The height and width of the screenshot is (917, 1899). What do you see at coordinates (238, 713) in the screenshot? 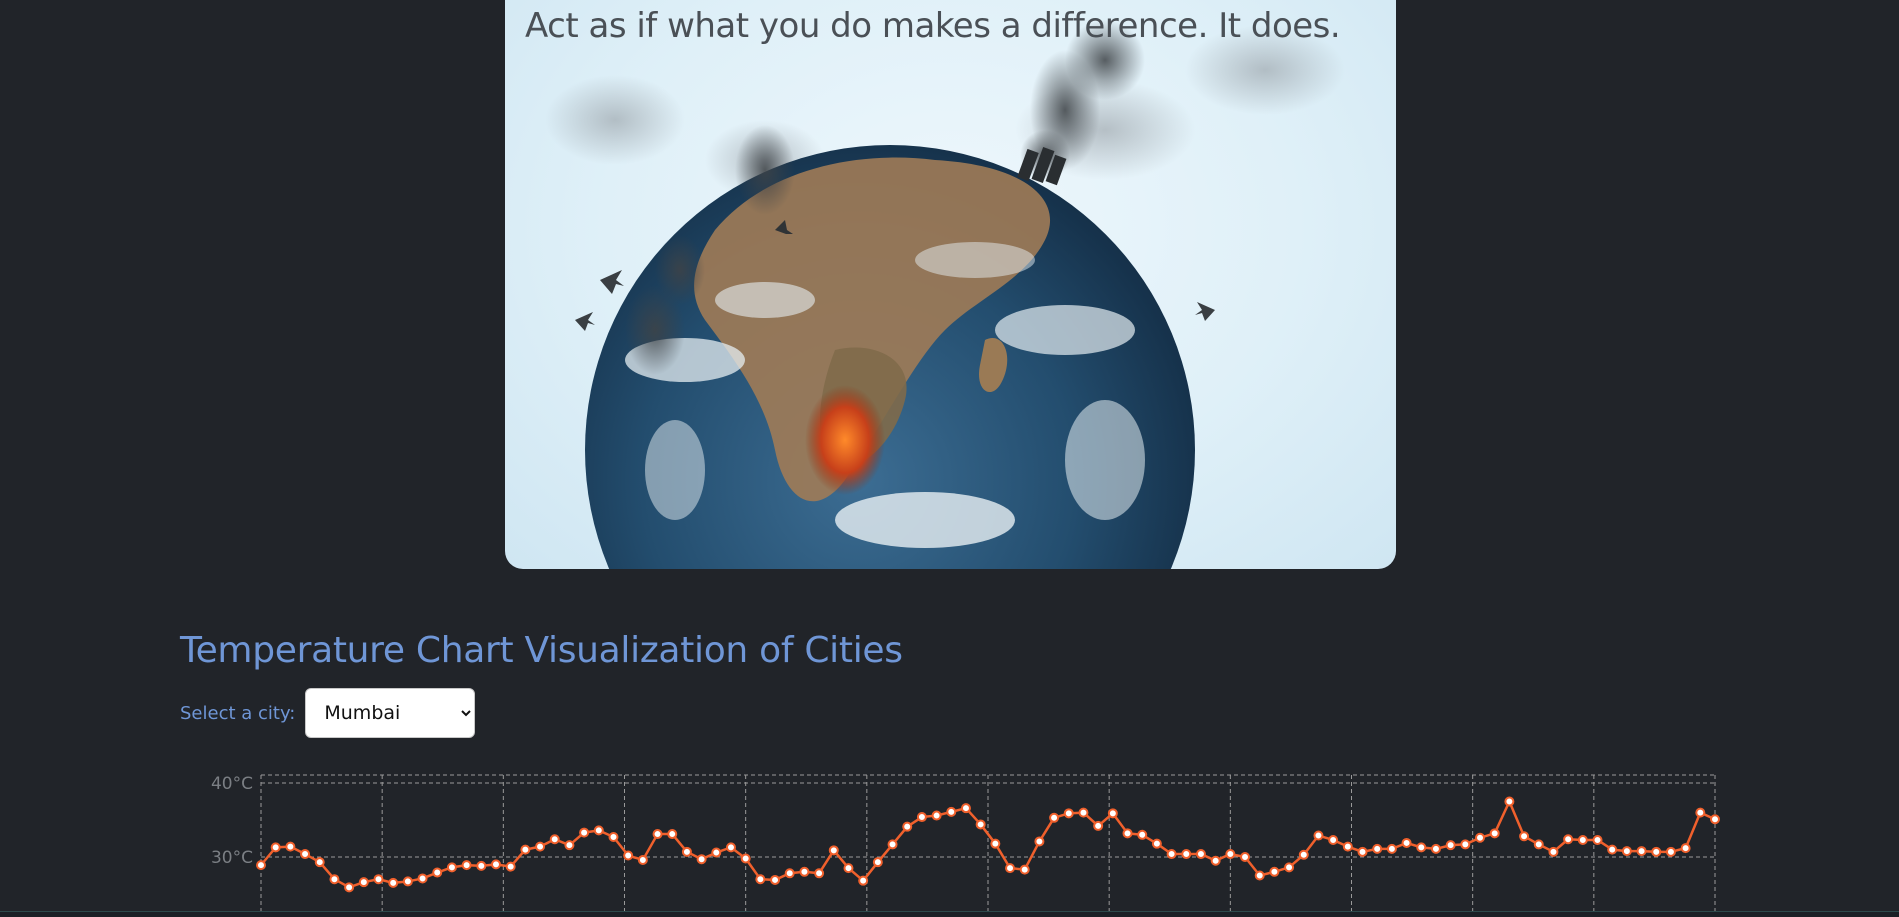
I see `city-select-label: Select a city:` at bounding box center [238, 713].